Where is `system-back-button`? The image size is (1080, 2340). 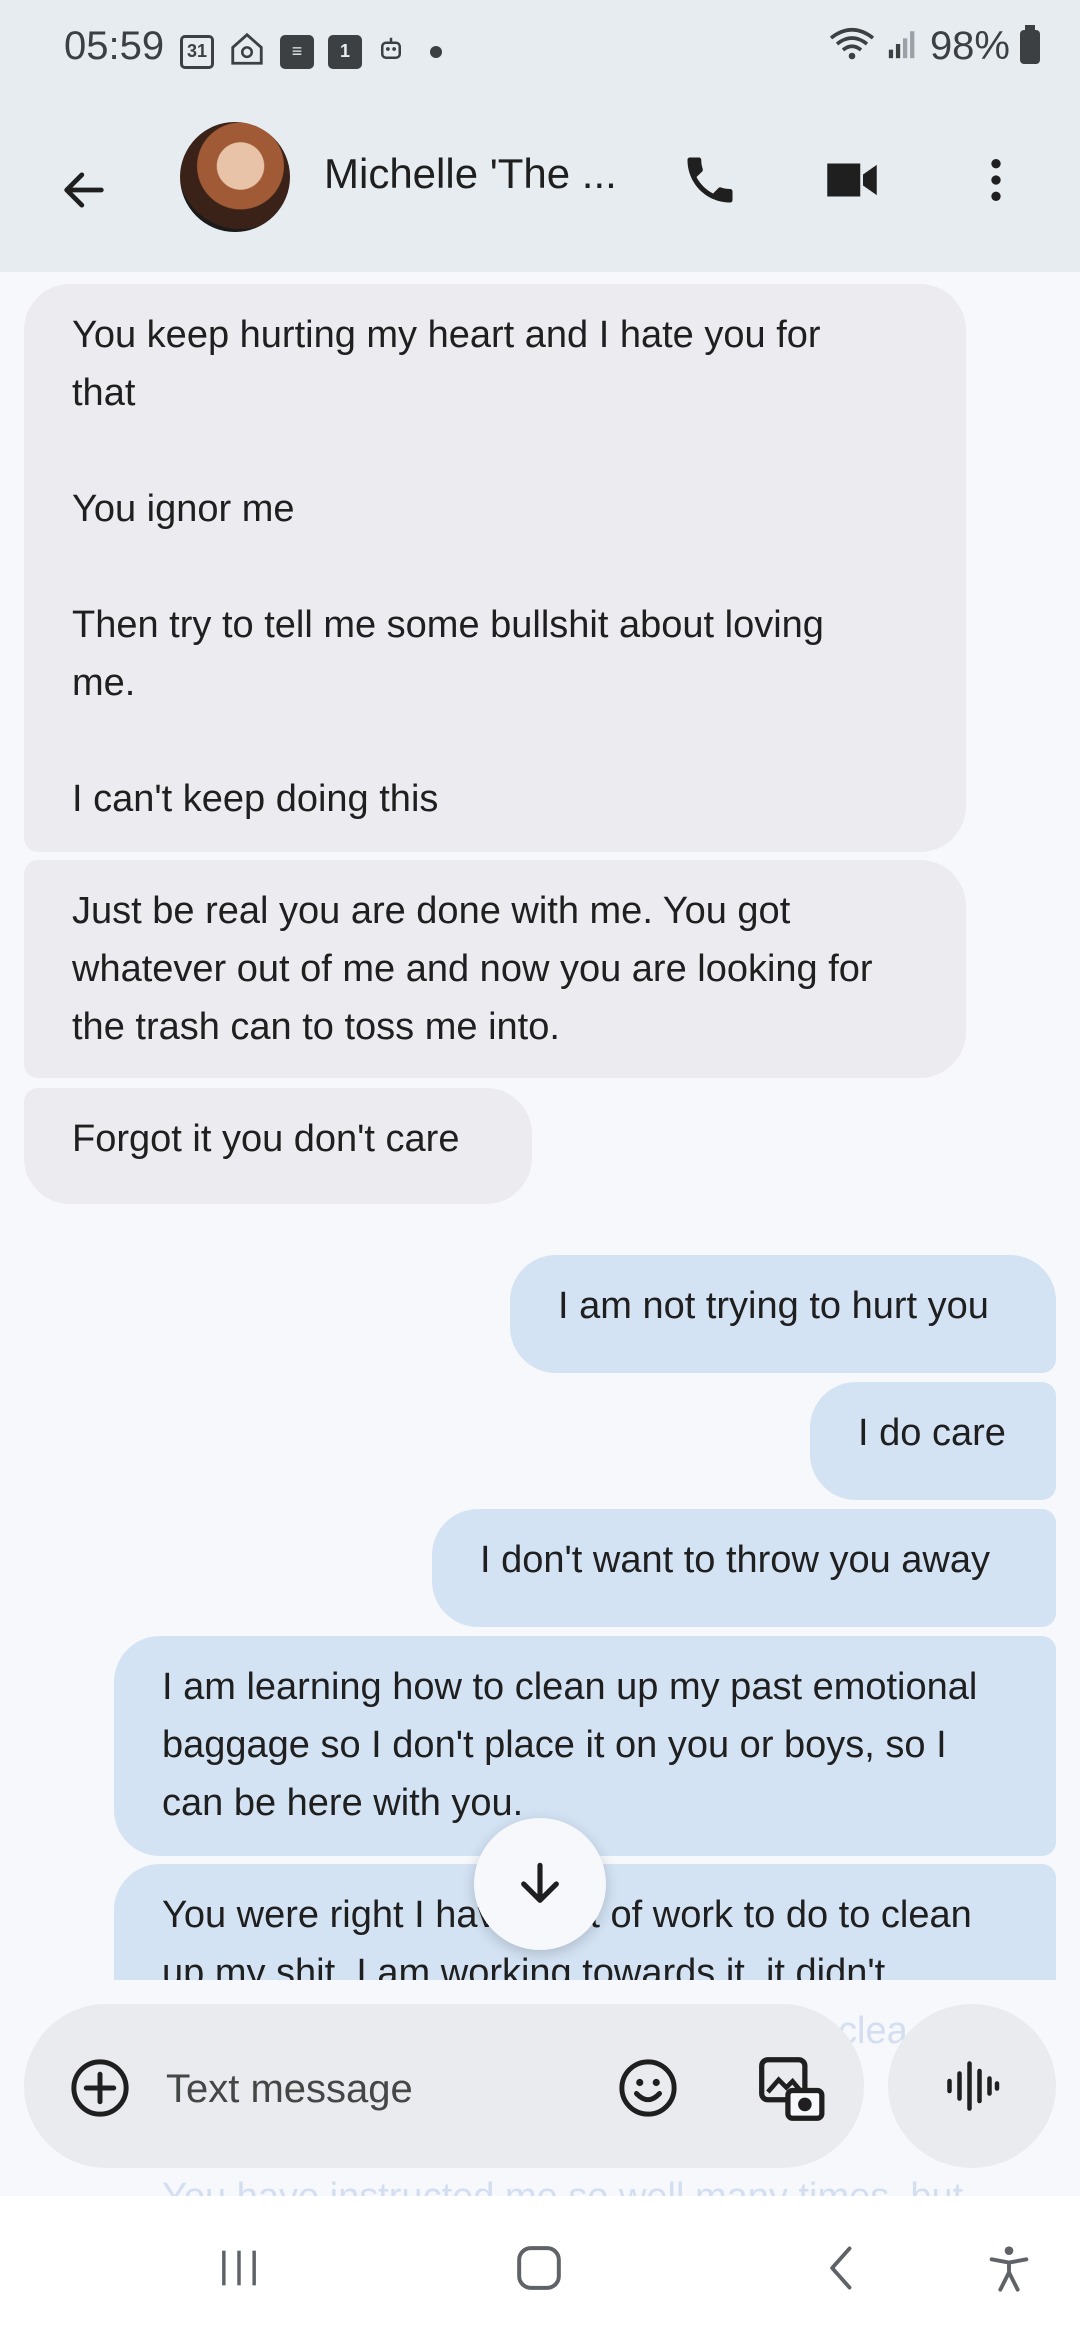
system-back-button is located at coordinates (843, 2268).